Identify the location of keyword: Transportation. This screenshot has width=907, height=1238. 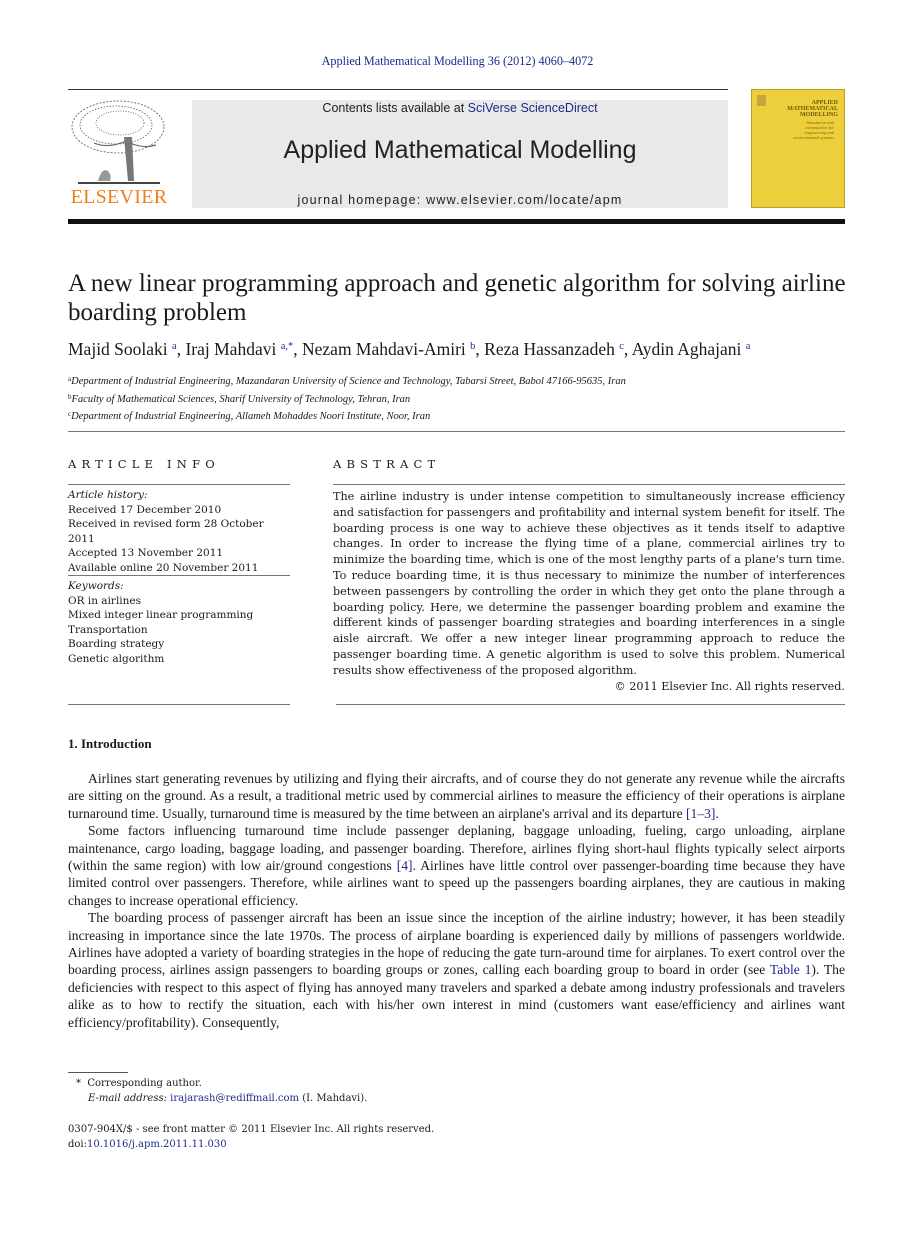
(108, 629).